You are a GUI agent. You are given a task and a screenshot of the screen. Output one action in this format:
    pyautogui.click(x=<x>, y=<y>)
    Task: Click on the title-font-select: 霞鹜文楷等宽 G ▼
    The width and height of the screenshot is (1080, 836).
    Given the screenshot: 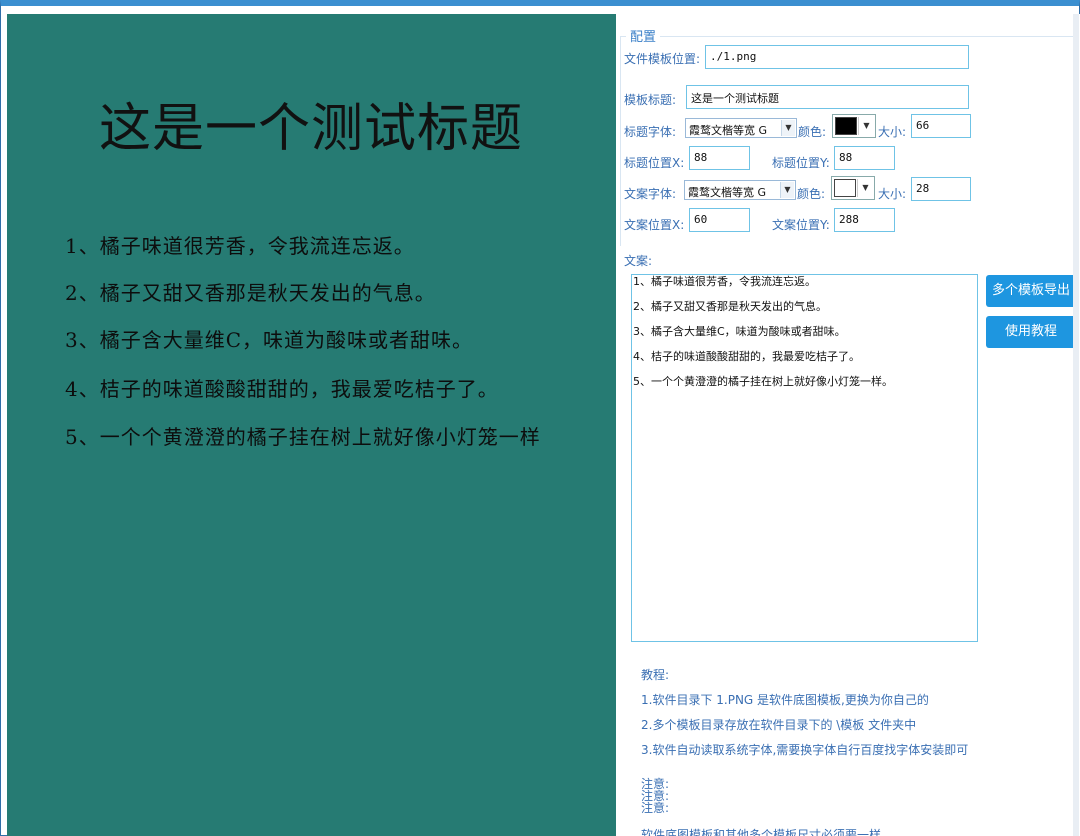 What is the action you would take?
    pyautogui.click(x=741, y=128)
    